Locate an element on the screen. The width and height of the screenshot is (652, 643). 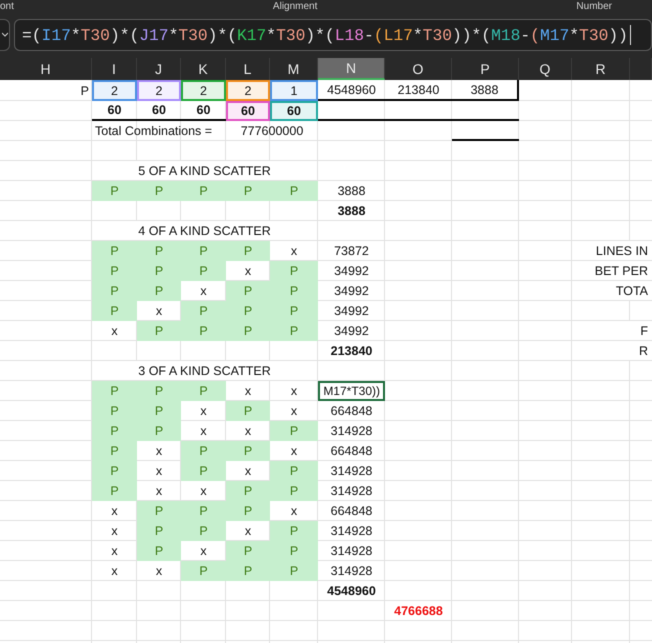
result-cell: 4548960 is located at coordinates (351, 90).